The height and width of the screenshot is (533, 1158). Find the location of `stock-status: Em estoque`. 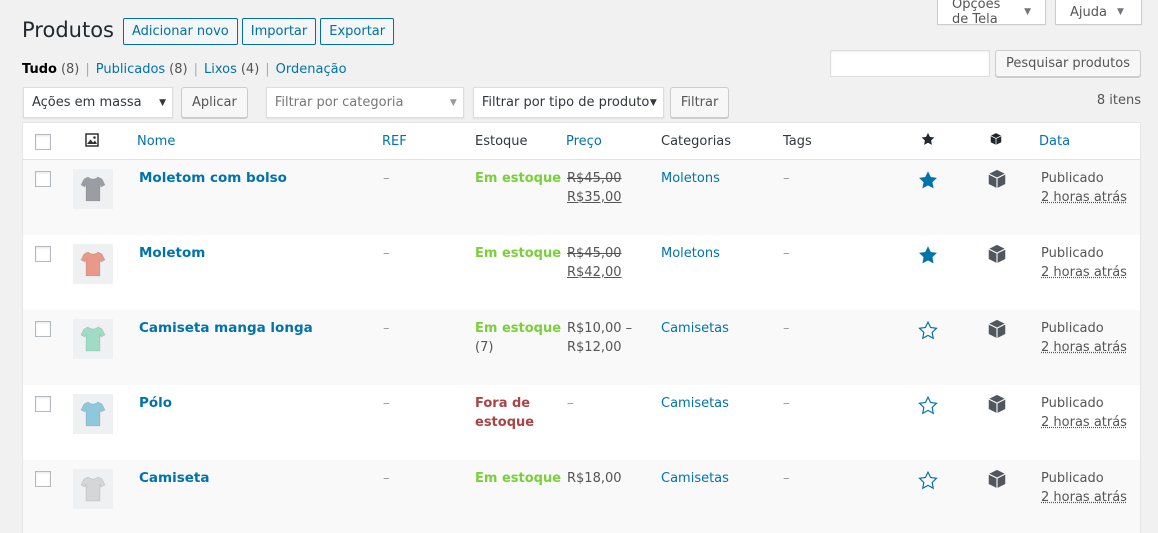

stock-status: Em estoque is located at coordinates (518, 253).